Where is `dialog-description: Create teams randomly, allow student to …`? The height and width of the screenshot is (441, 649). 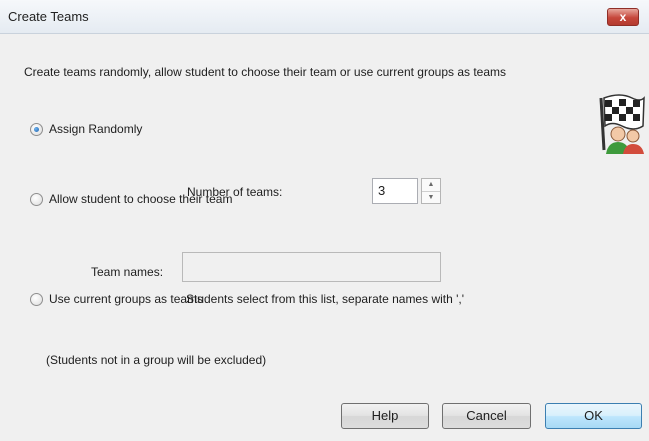
dialog-description: Create teams randomly, allow student to … is located at coordinates (265, 72).